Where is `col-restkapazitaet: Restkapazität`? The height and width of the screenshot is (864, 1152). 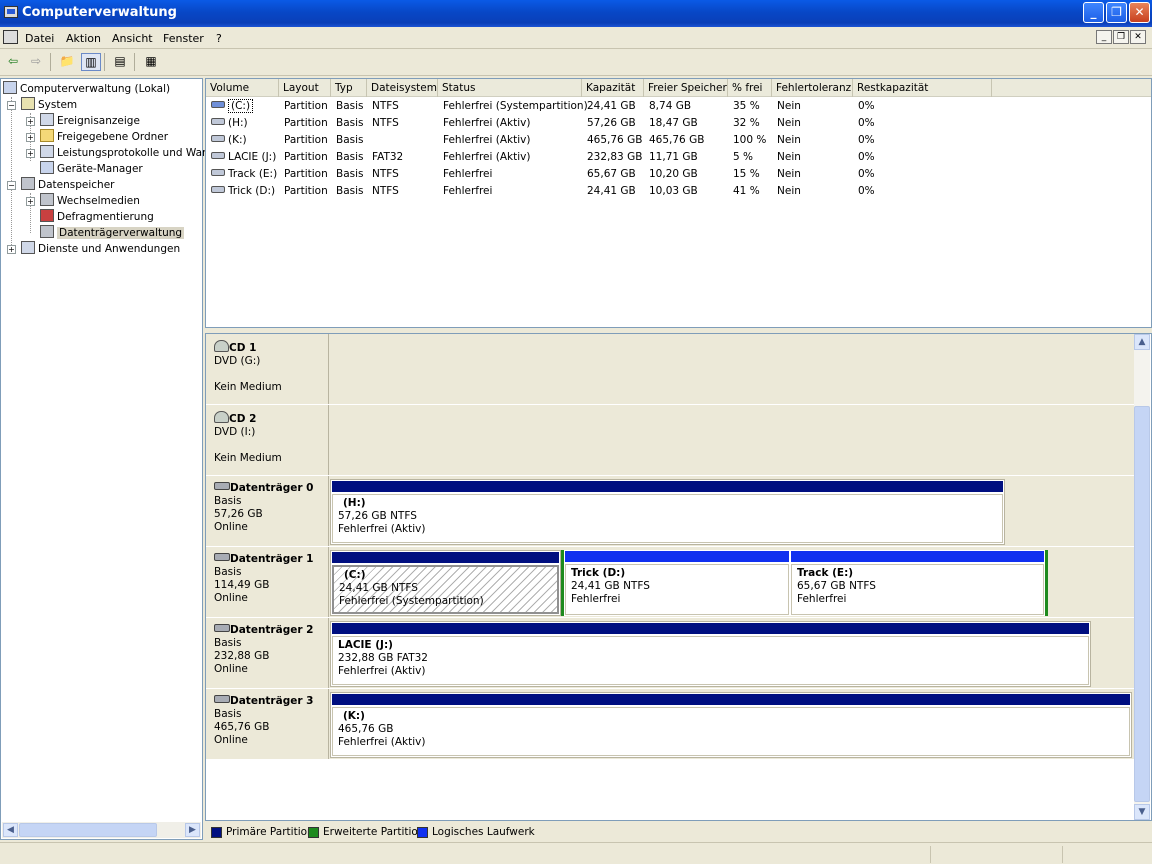
col-restkapazitaet: Restkapazität is located at coordinates (922, 88).